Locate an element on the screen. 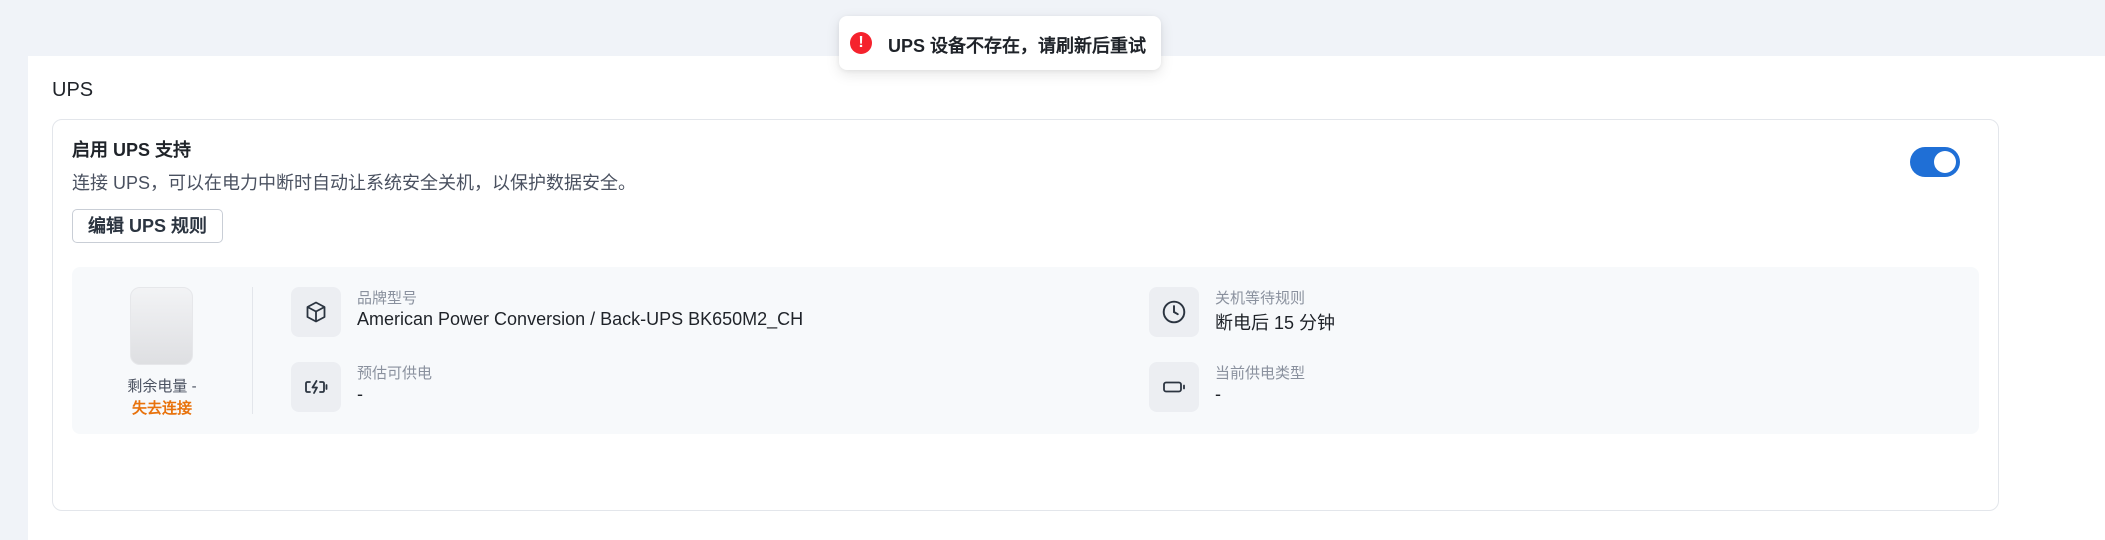 This screenshot has height=540, width=2105. enable-ups-toggle is located at coordinates (1935, 162).